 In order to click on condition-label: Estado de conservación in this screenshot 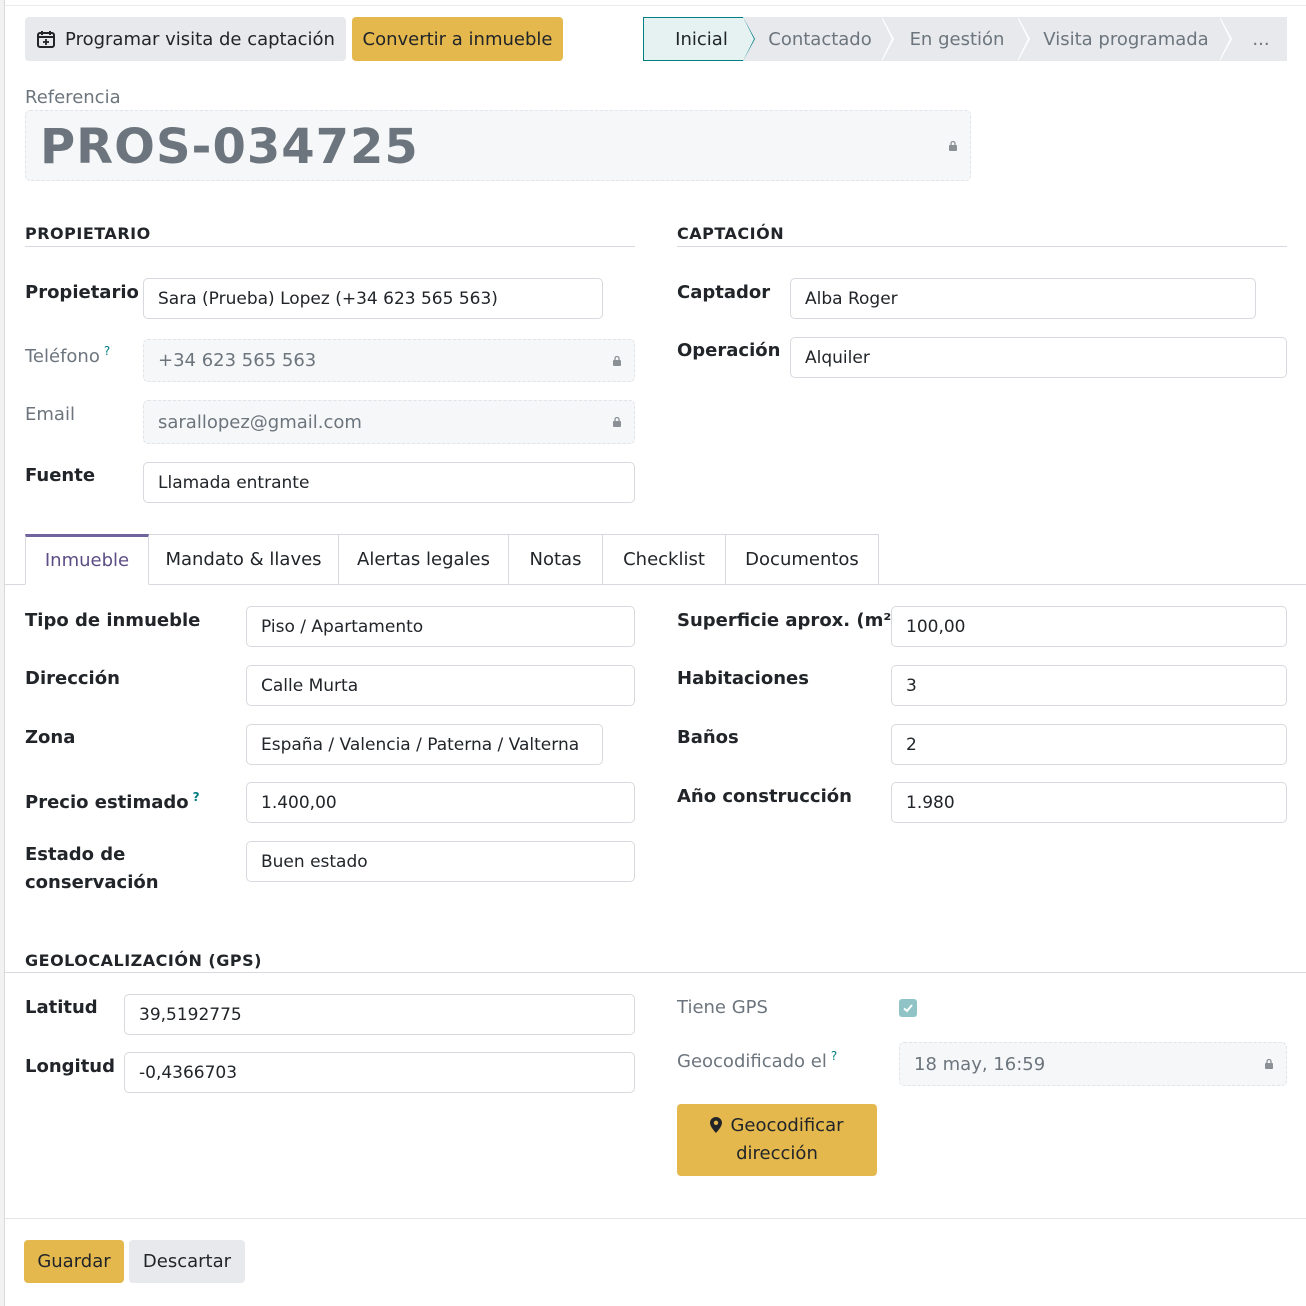, I will do `click(92, 868)`.